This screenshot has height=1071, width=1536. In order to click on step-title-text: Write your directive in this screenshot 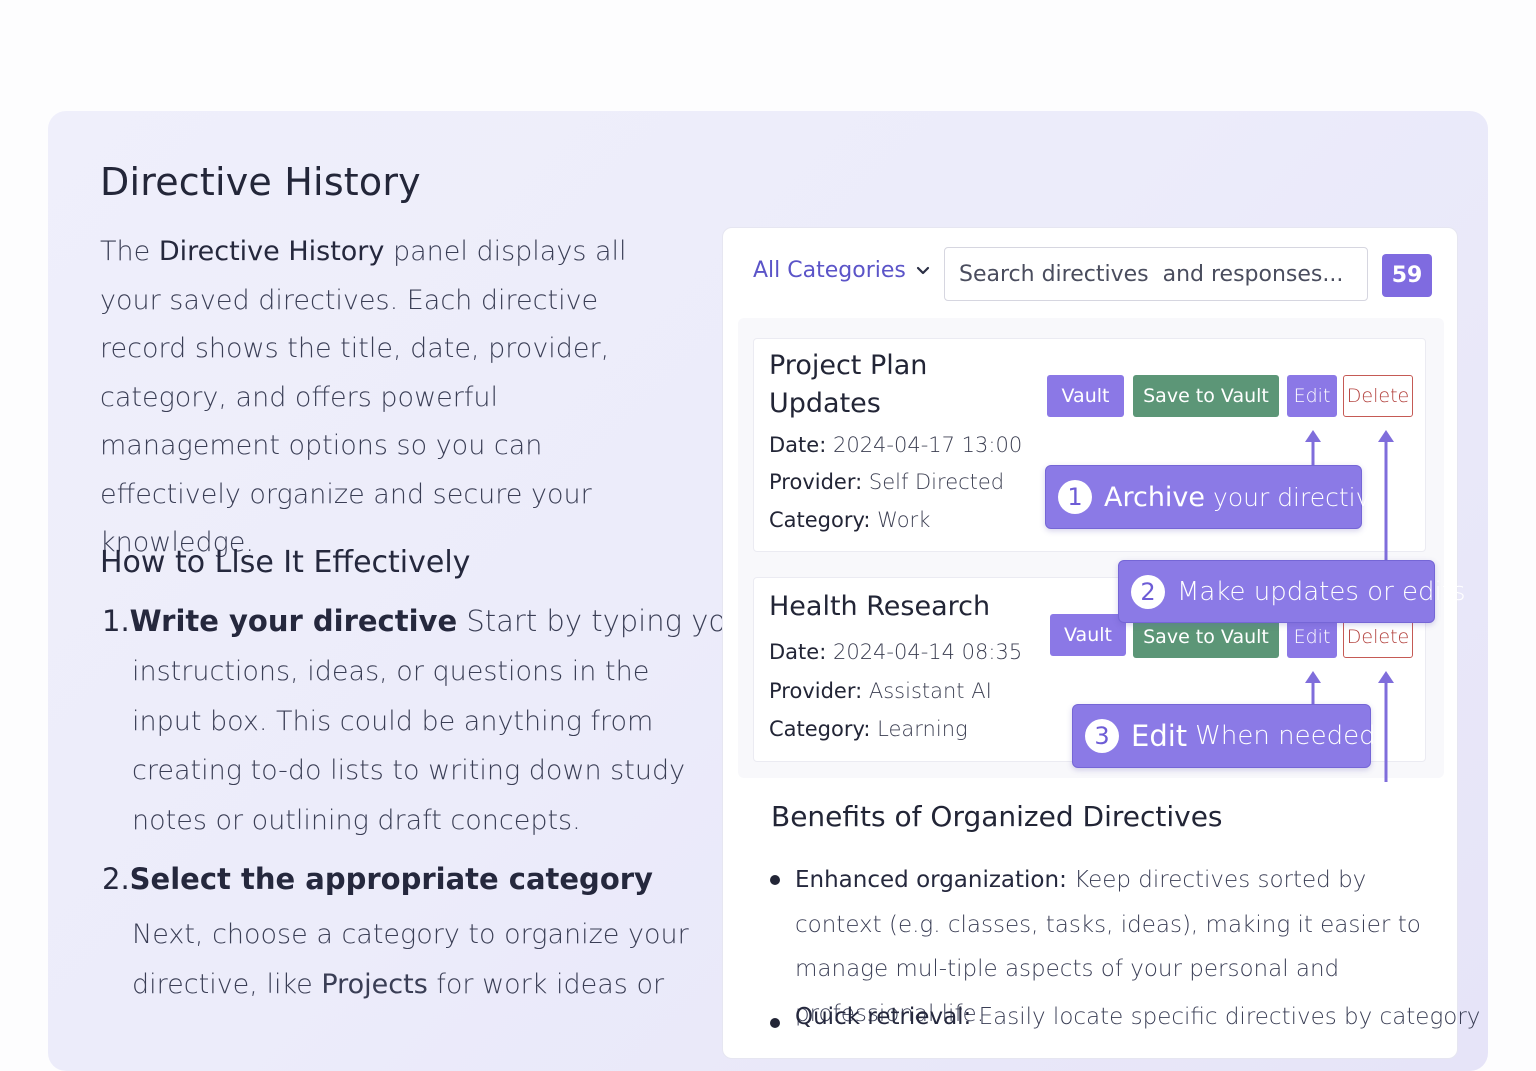, I will do `click(293, 621)`.